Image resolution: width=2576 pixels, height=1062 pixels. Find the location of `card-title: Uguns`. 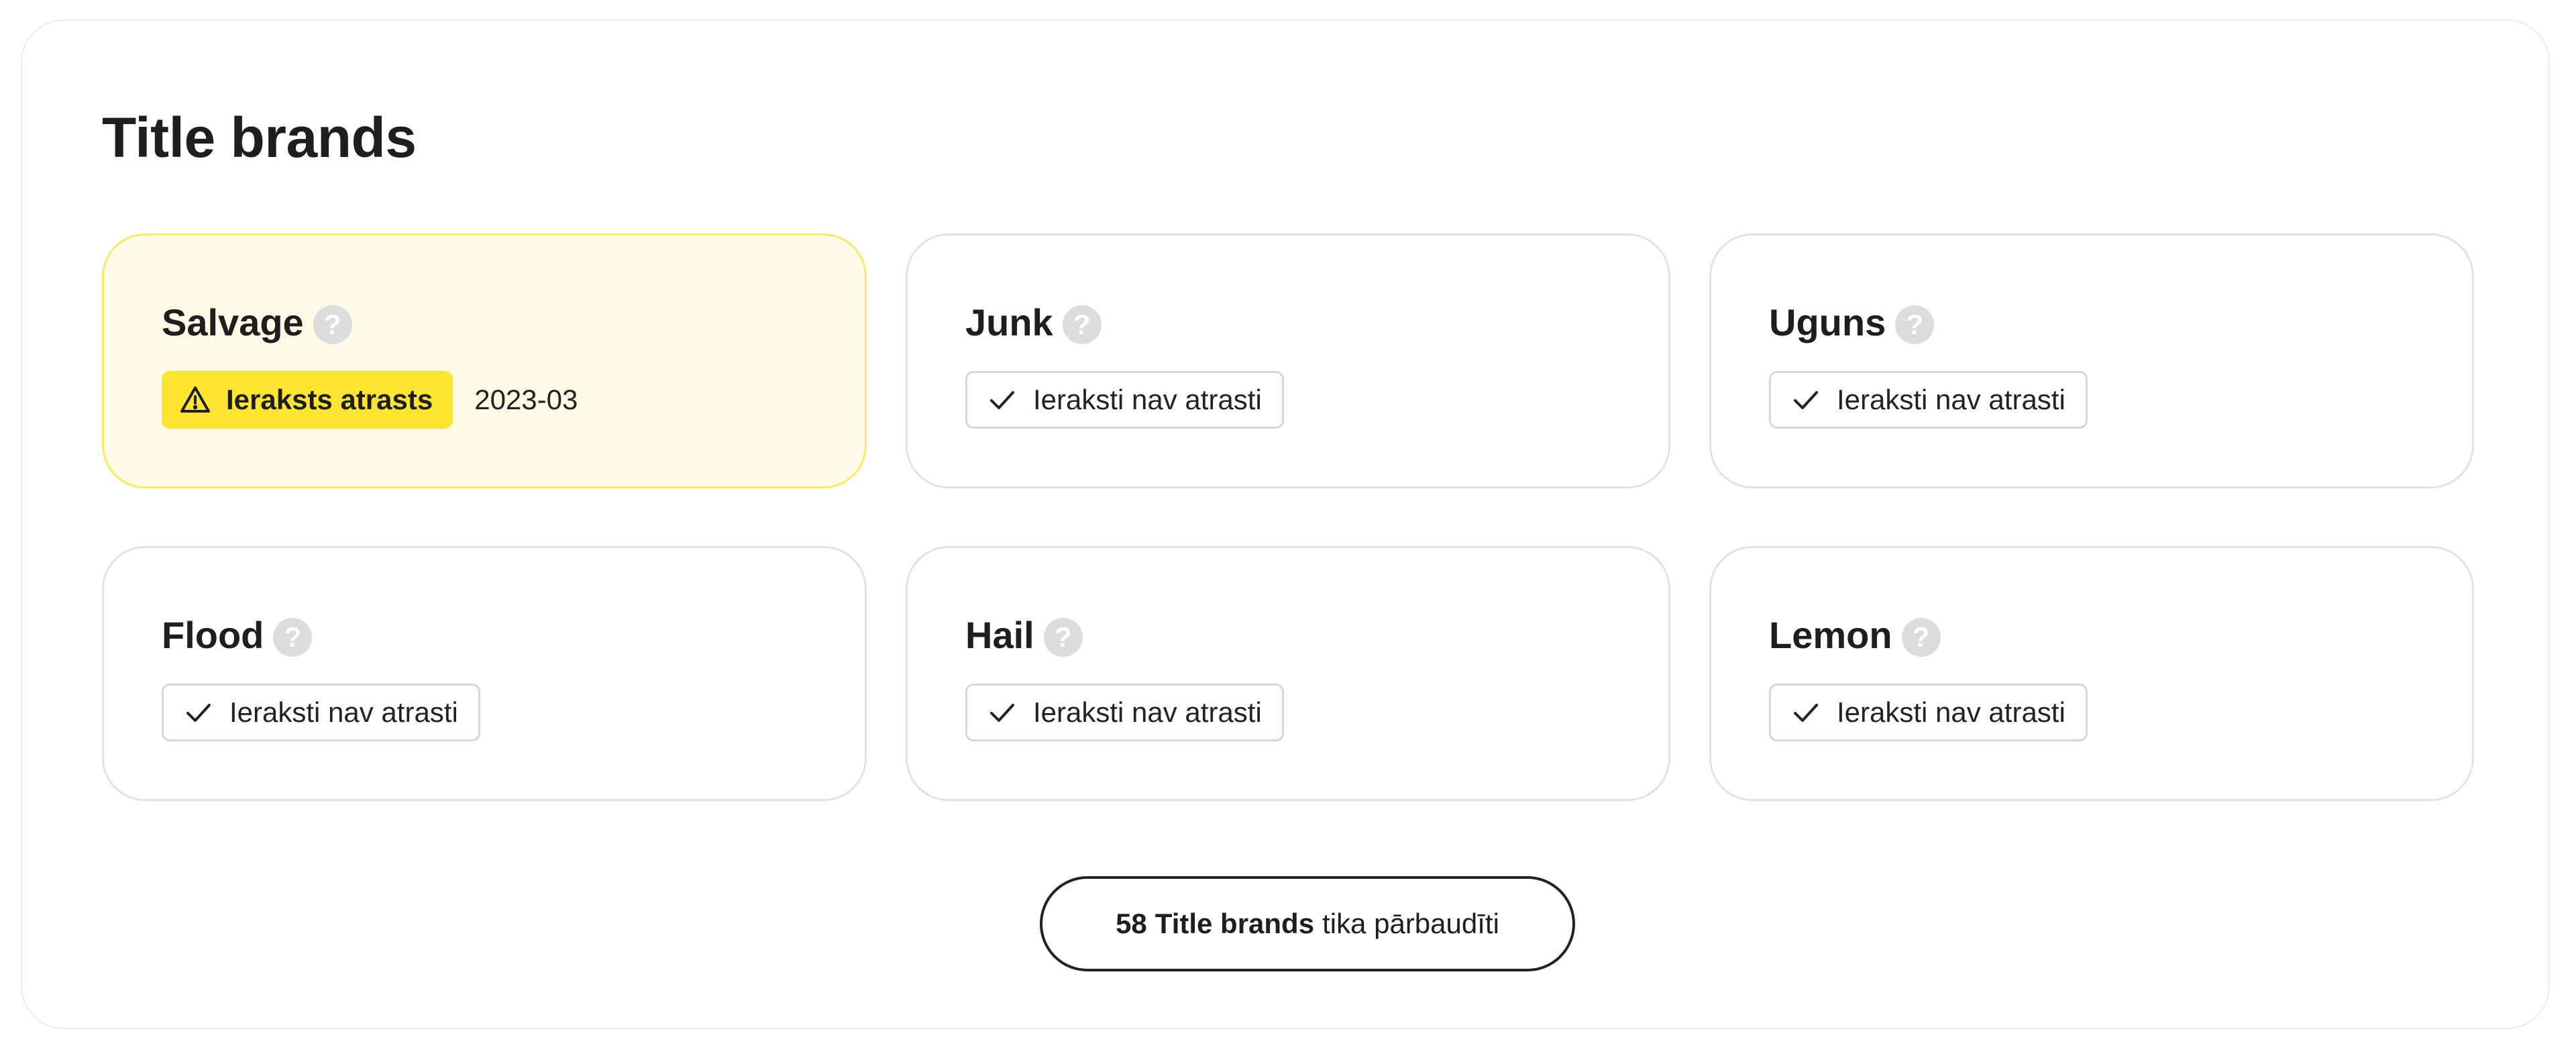

card-title: Uguns is located at coordinates (1827, 322).